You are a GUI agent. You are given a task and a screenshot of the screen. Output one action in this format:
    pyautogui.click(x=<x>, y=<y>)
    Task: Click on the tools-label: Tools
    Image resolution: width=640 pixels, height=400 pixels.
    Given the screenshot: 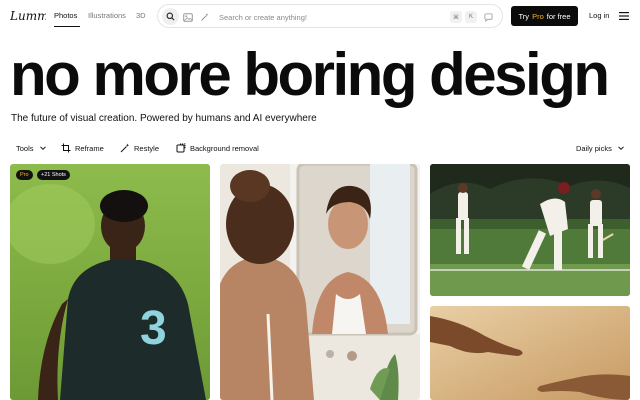 What is the action you would take?
    pyautogui.click(x=25, y=148)
    